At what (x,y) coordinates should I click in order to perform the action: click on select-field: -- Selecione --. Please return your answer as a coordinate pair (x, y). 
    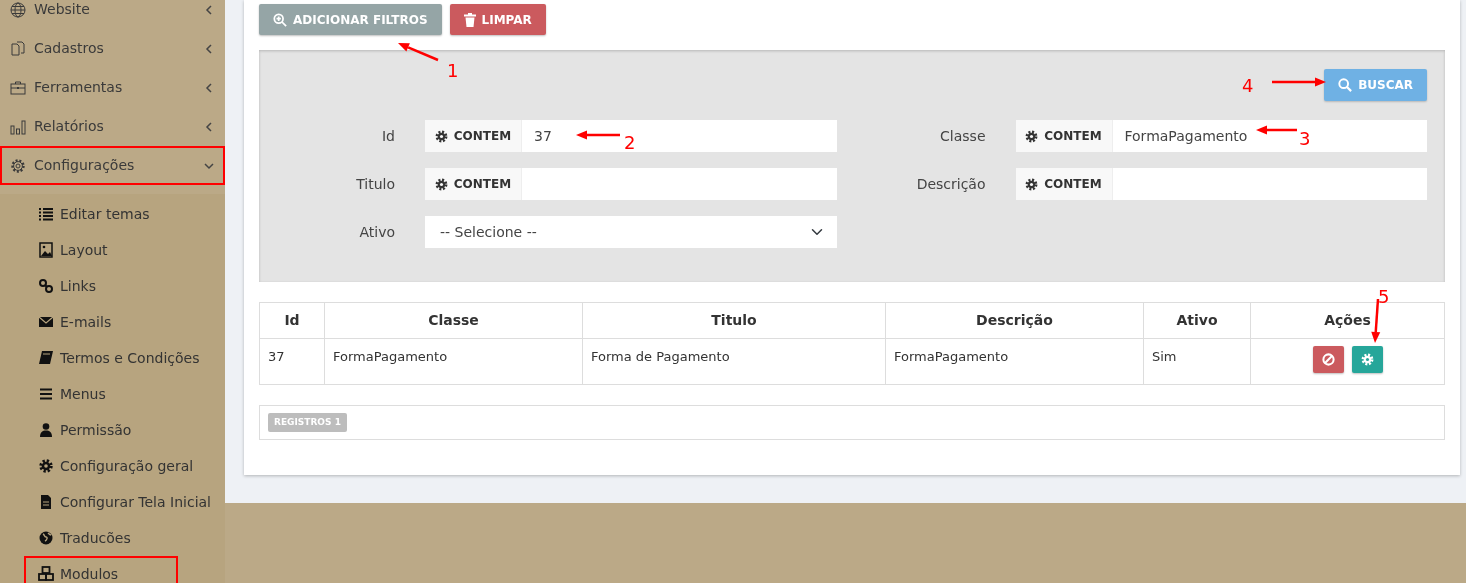
    Looking at the image, I should click on (631, 232).